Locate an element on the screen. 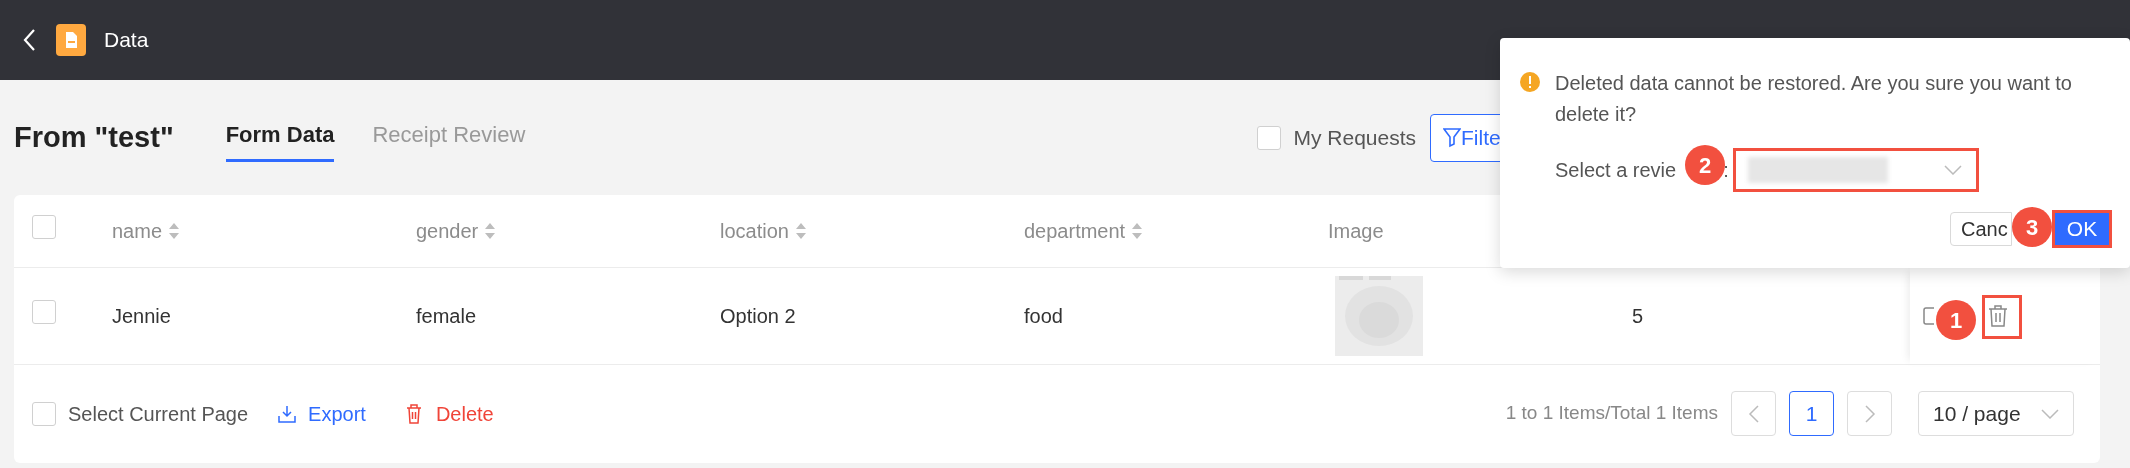 The width and height of the screenshot is (2130, 468). delete-button: Delete is located at coordinates (449, 413).